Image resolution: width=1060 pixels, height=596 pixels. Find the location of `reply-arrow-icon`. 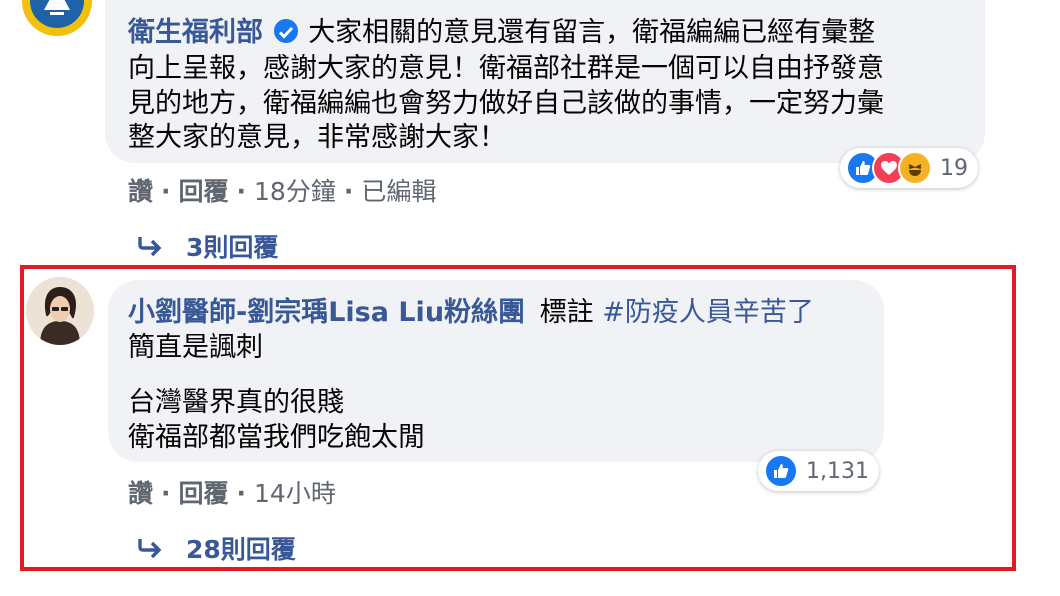

reply-arrow-icon is located at coordinates (150, 247).